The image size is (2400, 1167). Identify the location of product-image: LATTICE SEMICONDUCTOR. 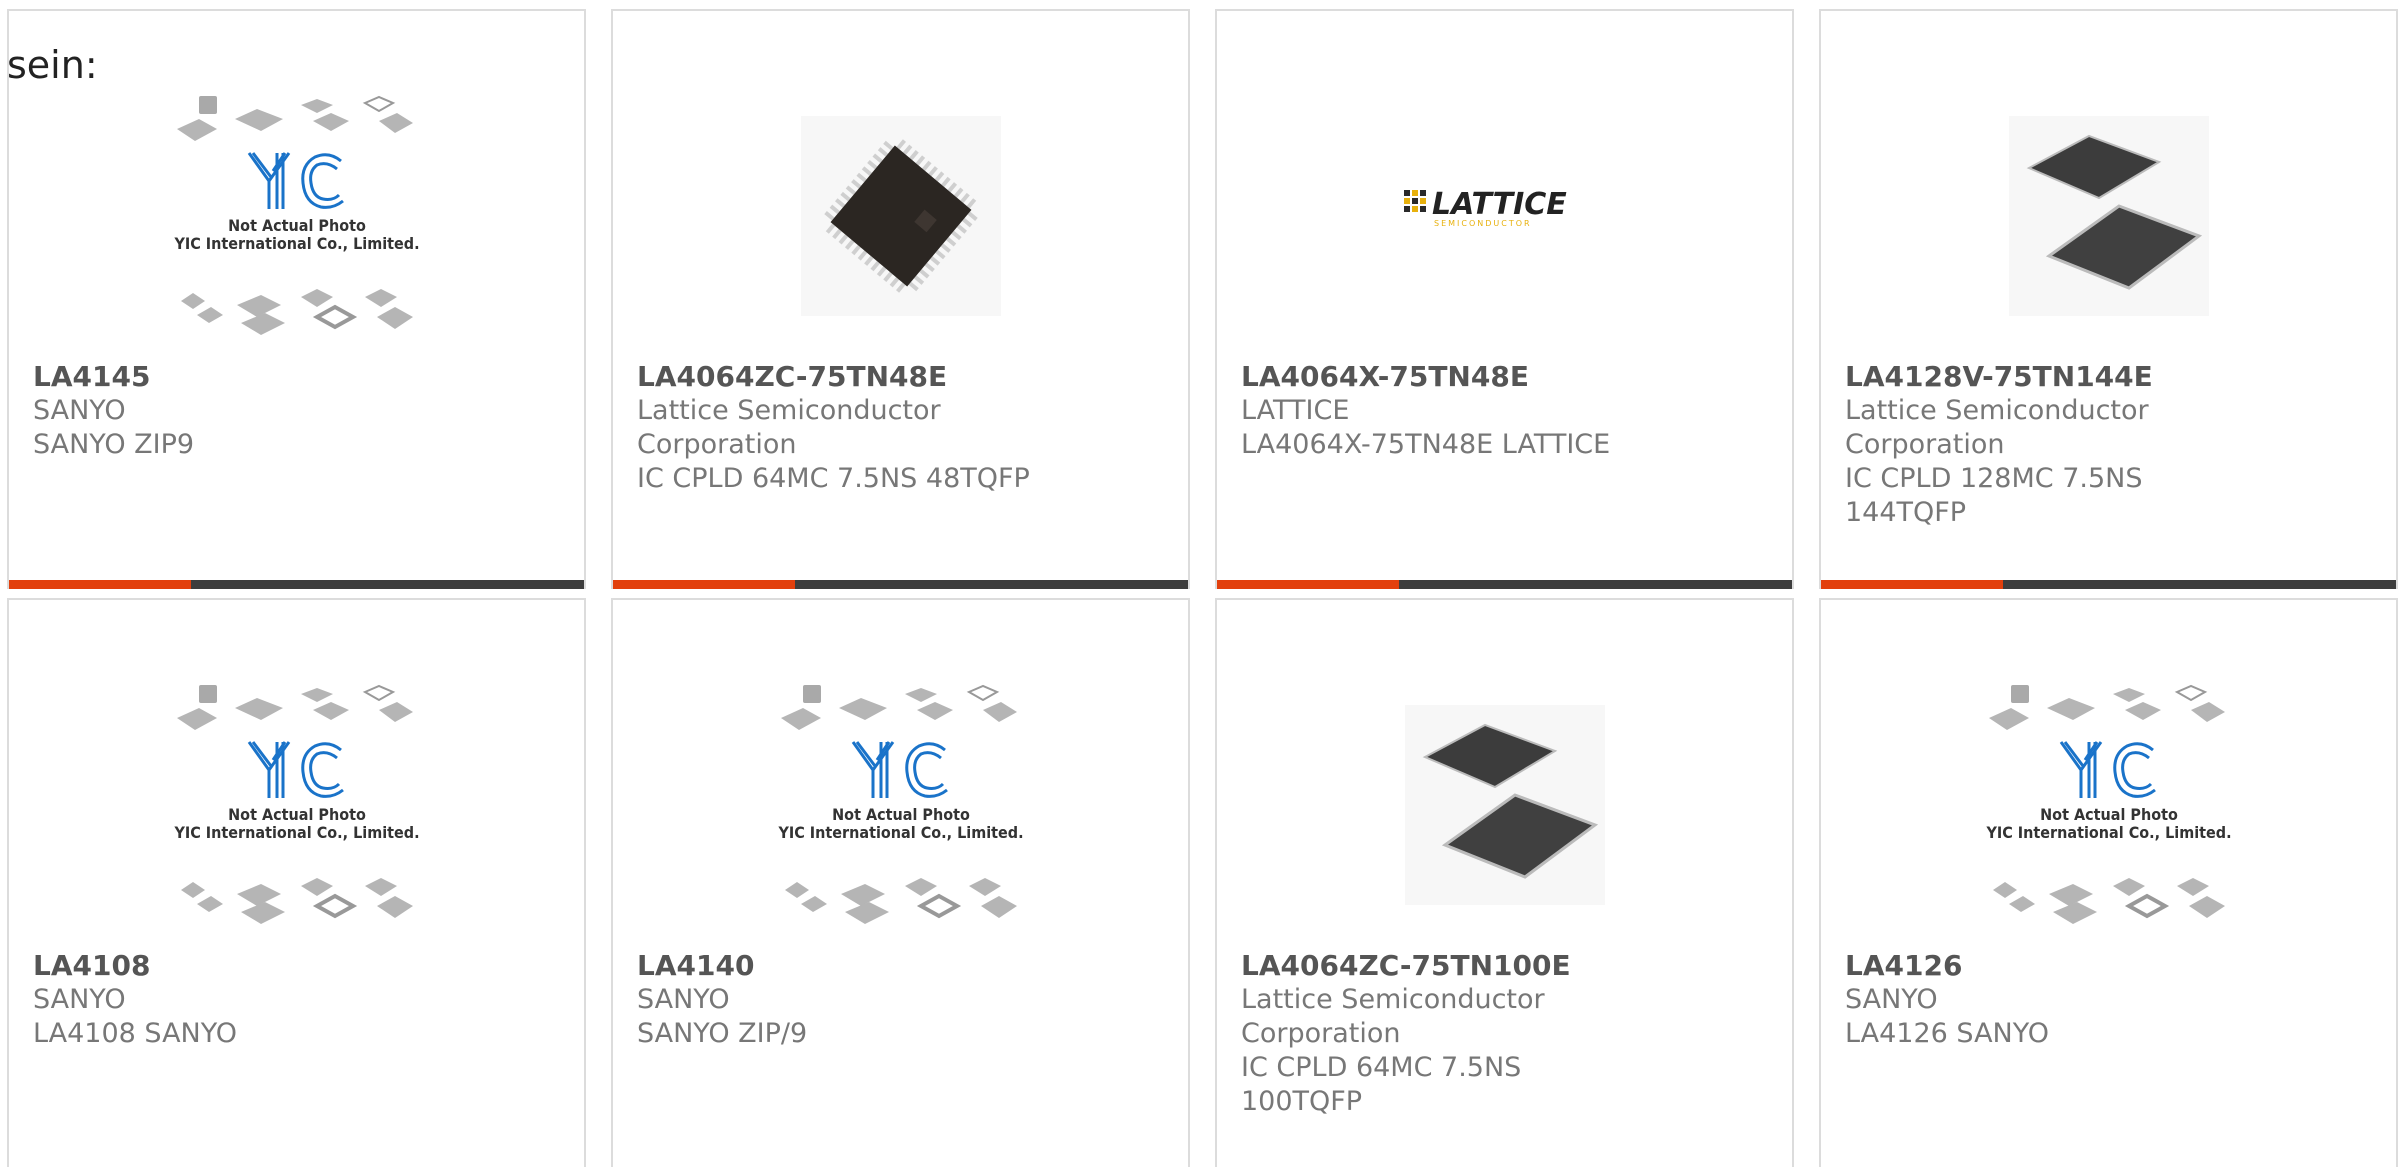
(1504, 216).